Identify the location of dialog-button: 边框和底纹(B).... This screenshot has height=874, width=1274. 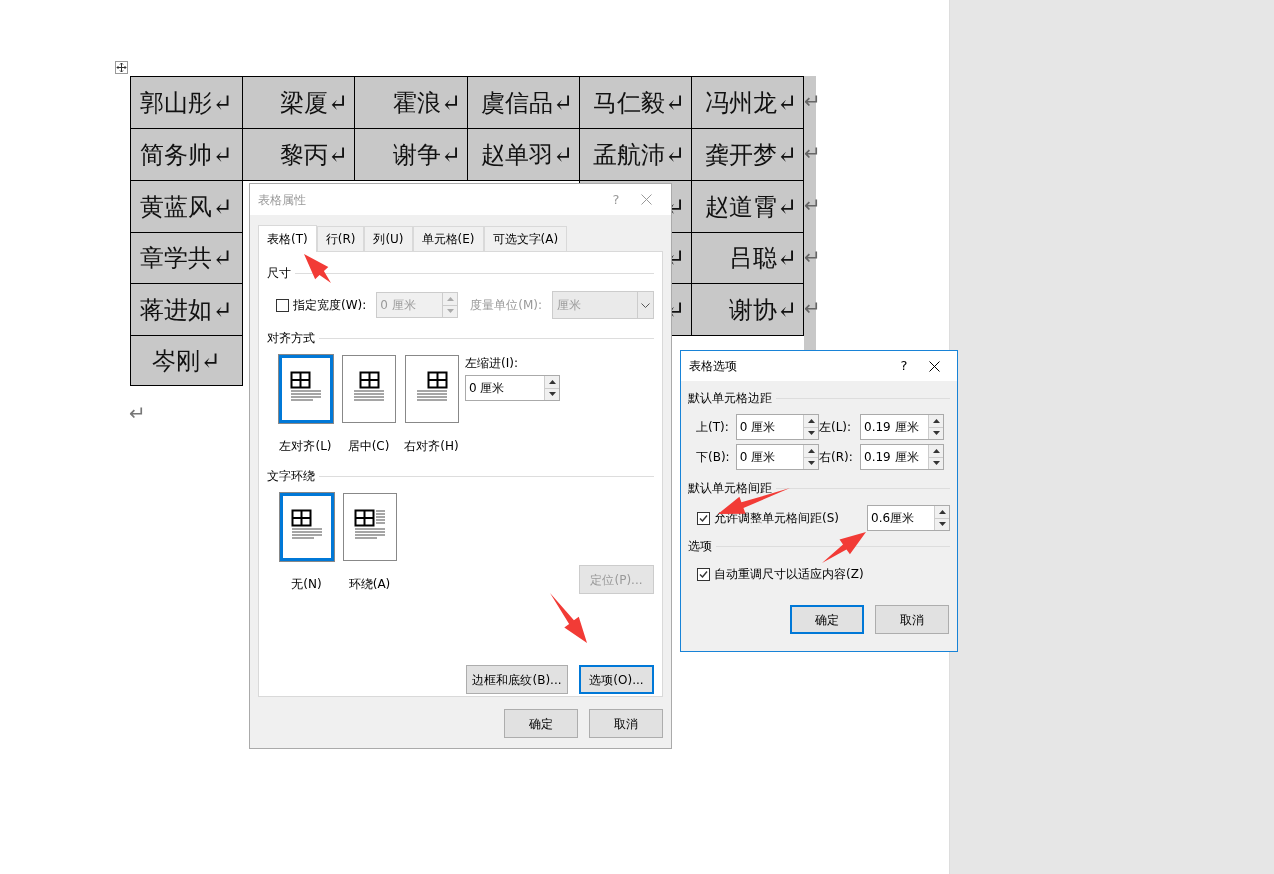
(517, 679).